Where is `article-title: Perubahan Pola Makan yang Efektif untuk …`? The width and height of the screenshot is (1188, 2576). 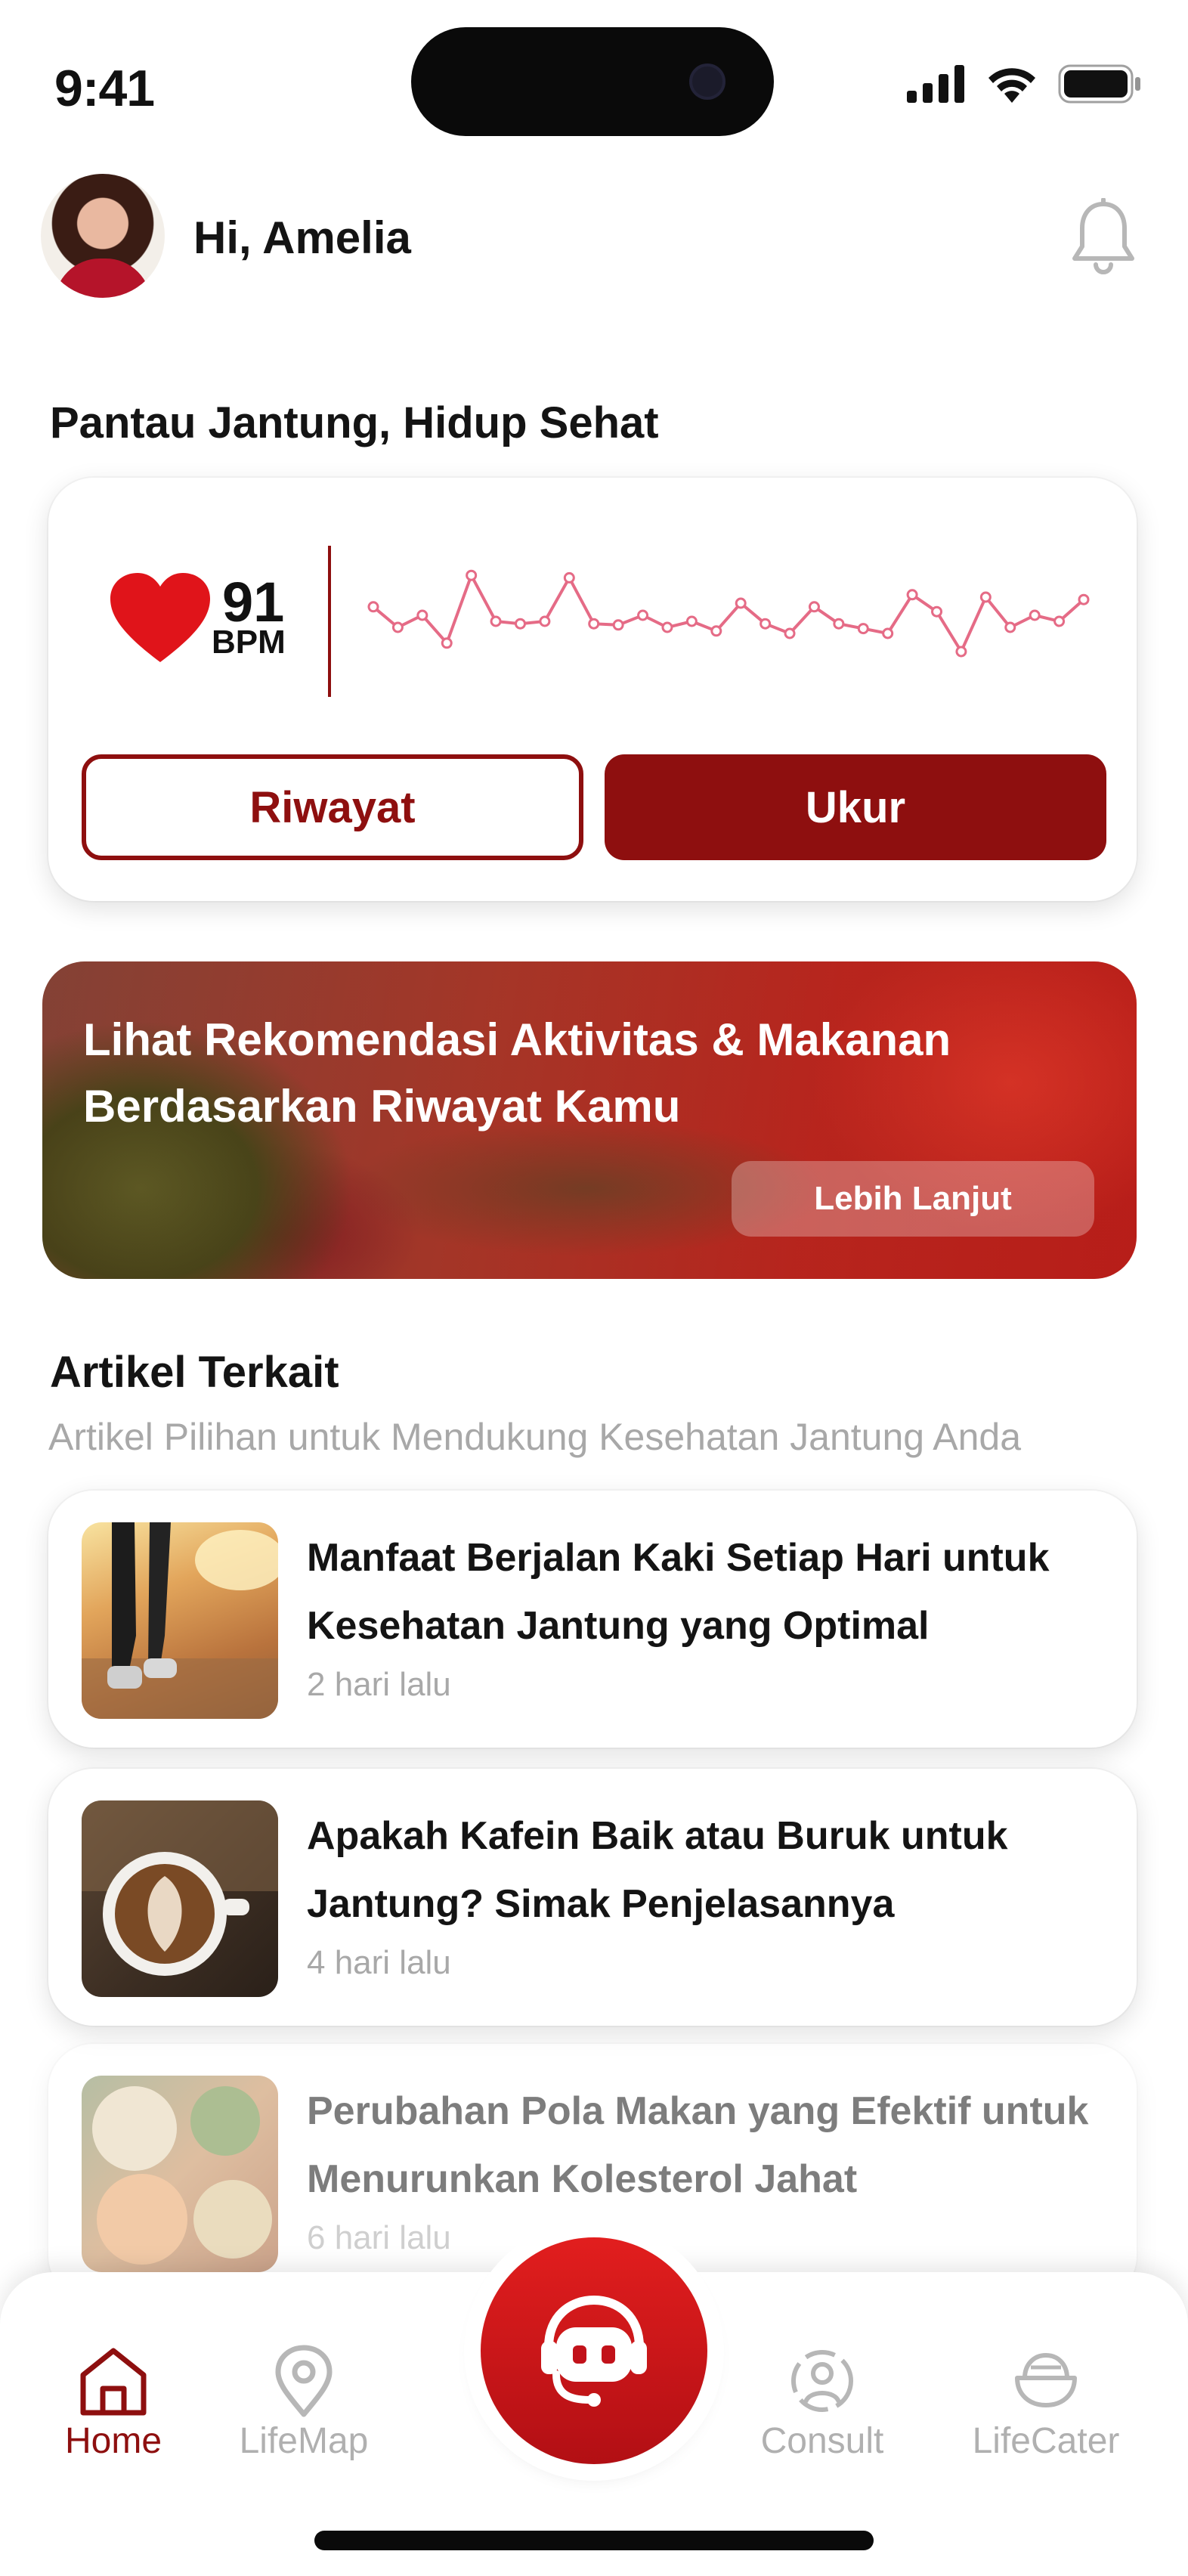
article-title: Perubahan Pola Makan yang Efektif untuk … is located at coordinates (698, 2145).